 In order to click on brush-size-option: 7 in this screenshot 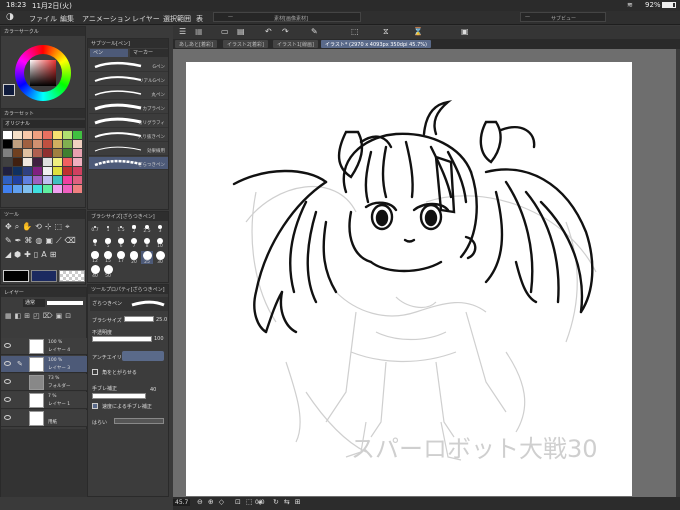, I will do `click(134, 243)`.